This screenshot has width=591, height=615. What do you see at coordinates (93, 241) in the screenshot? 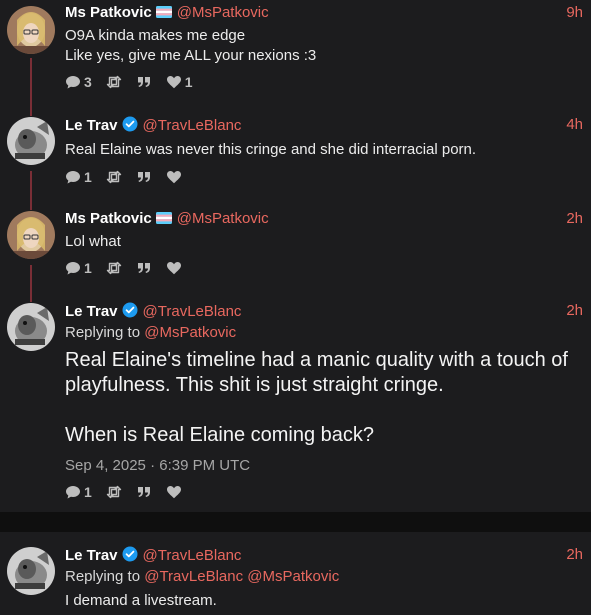
I see `tweet-text: Lol what` at bounding box center [93, 241].